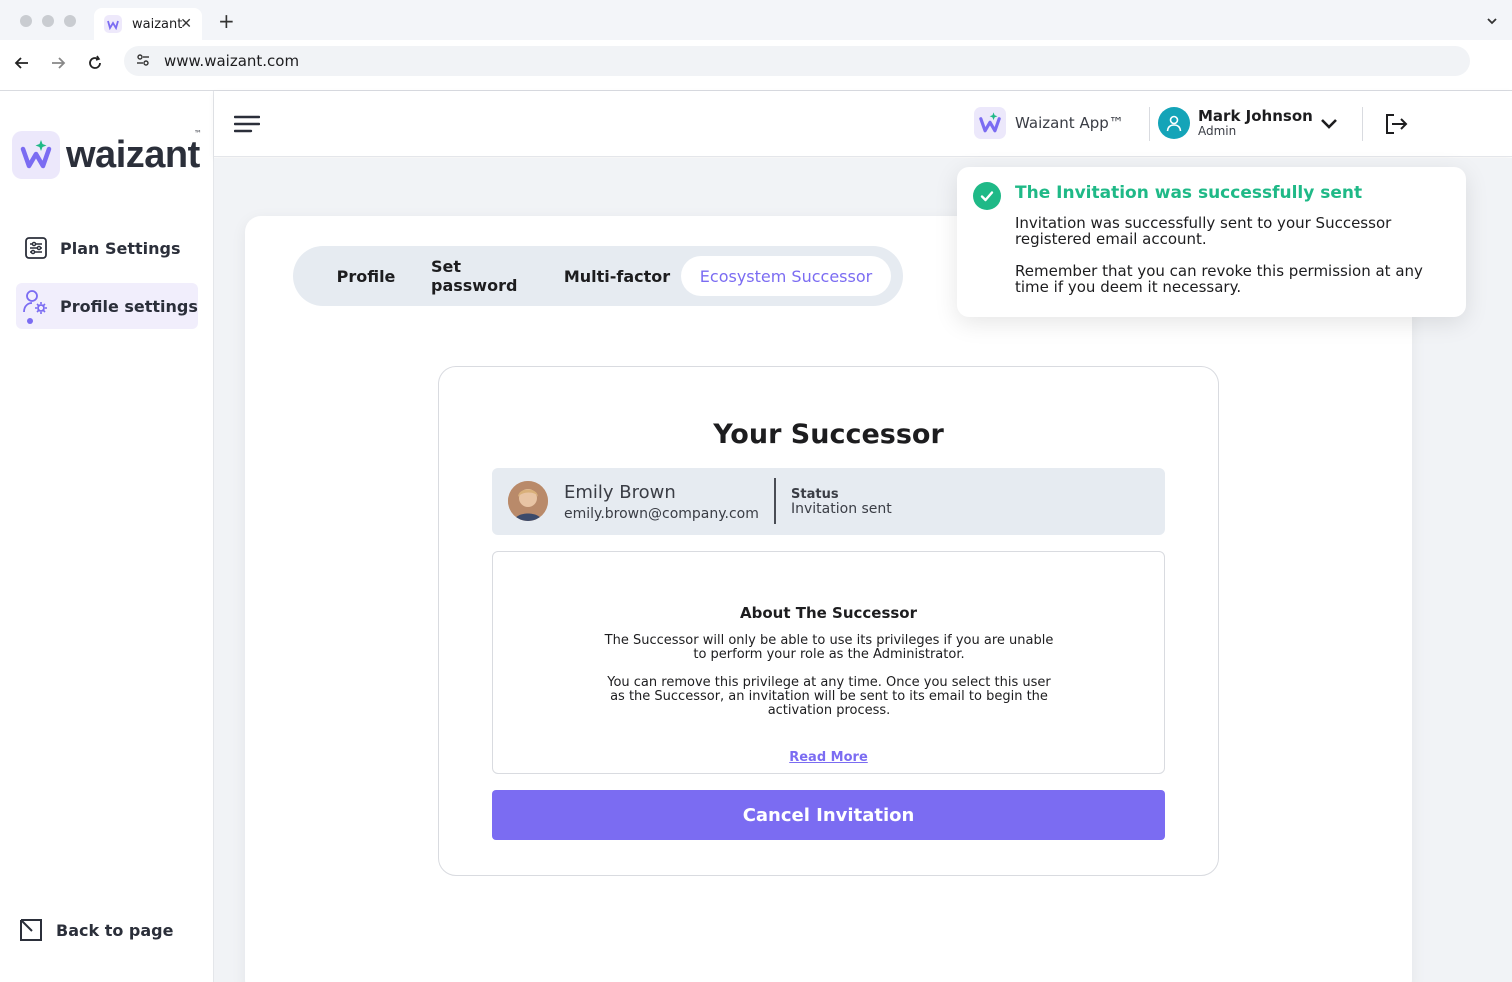 The width and height of the screenshot is (1512, 982). Describe the element at coordinates (1396, 126) in the screenshot. I see `logout-icon` at that location.